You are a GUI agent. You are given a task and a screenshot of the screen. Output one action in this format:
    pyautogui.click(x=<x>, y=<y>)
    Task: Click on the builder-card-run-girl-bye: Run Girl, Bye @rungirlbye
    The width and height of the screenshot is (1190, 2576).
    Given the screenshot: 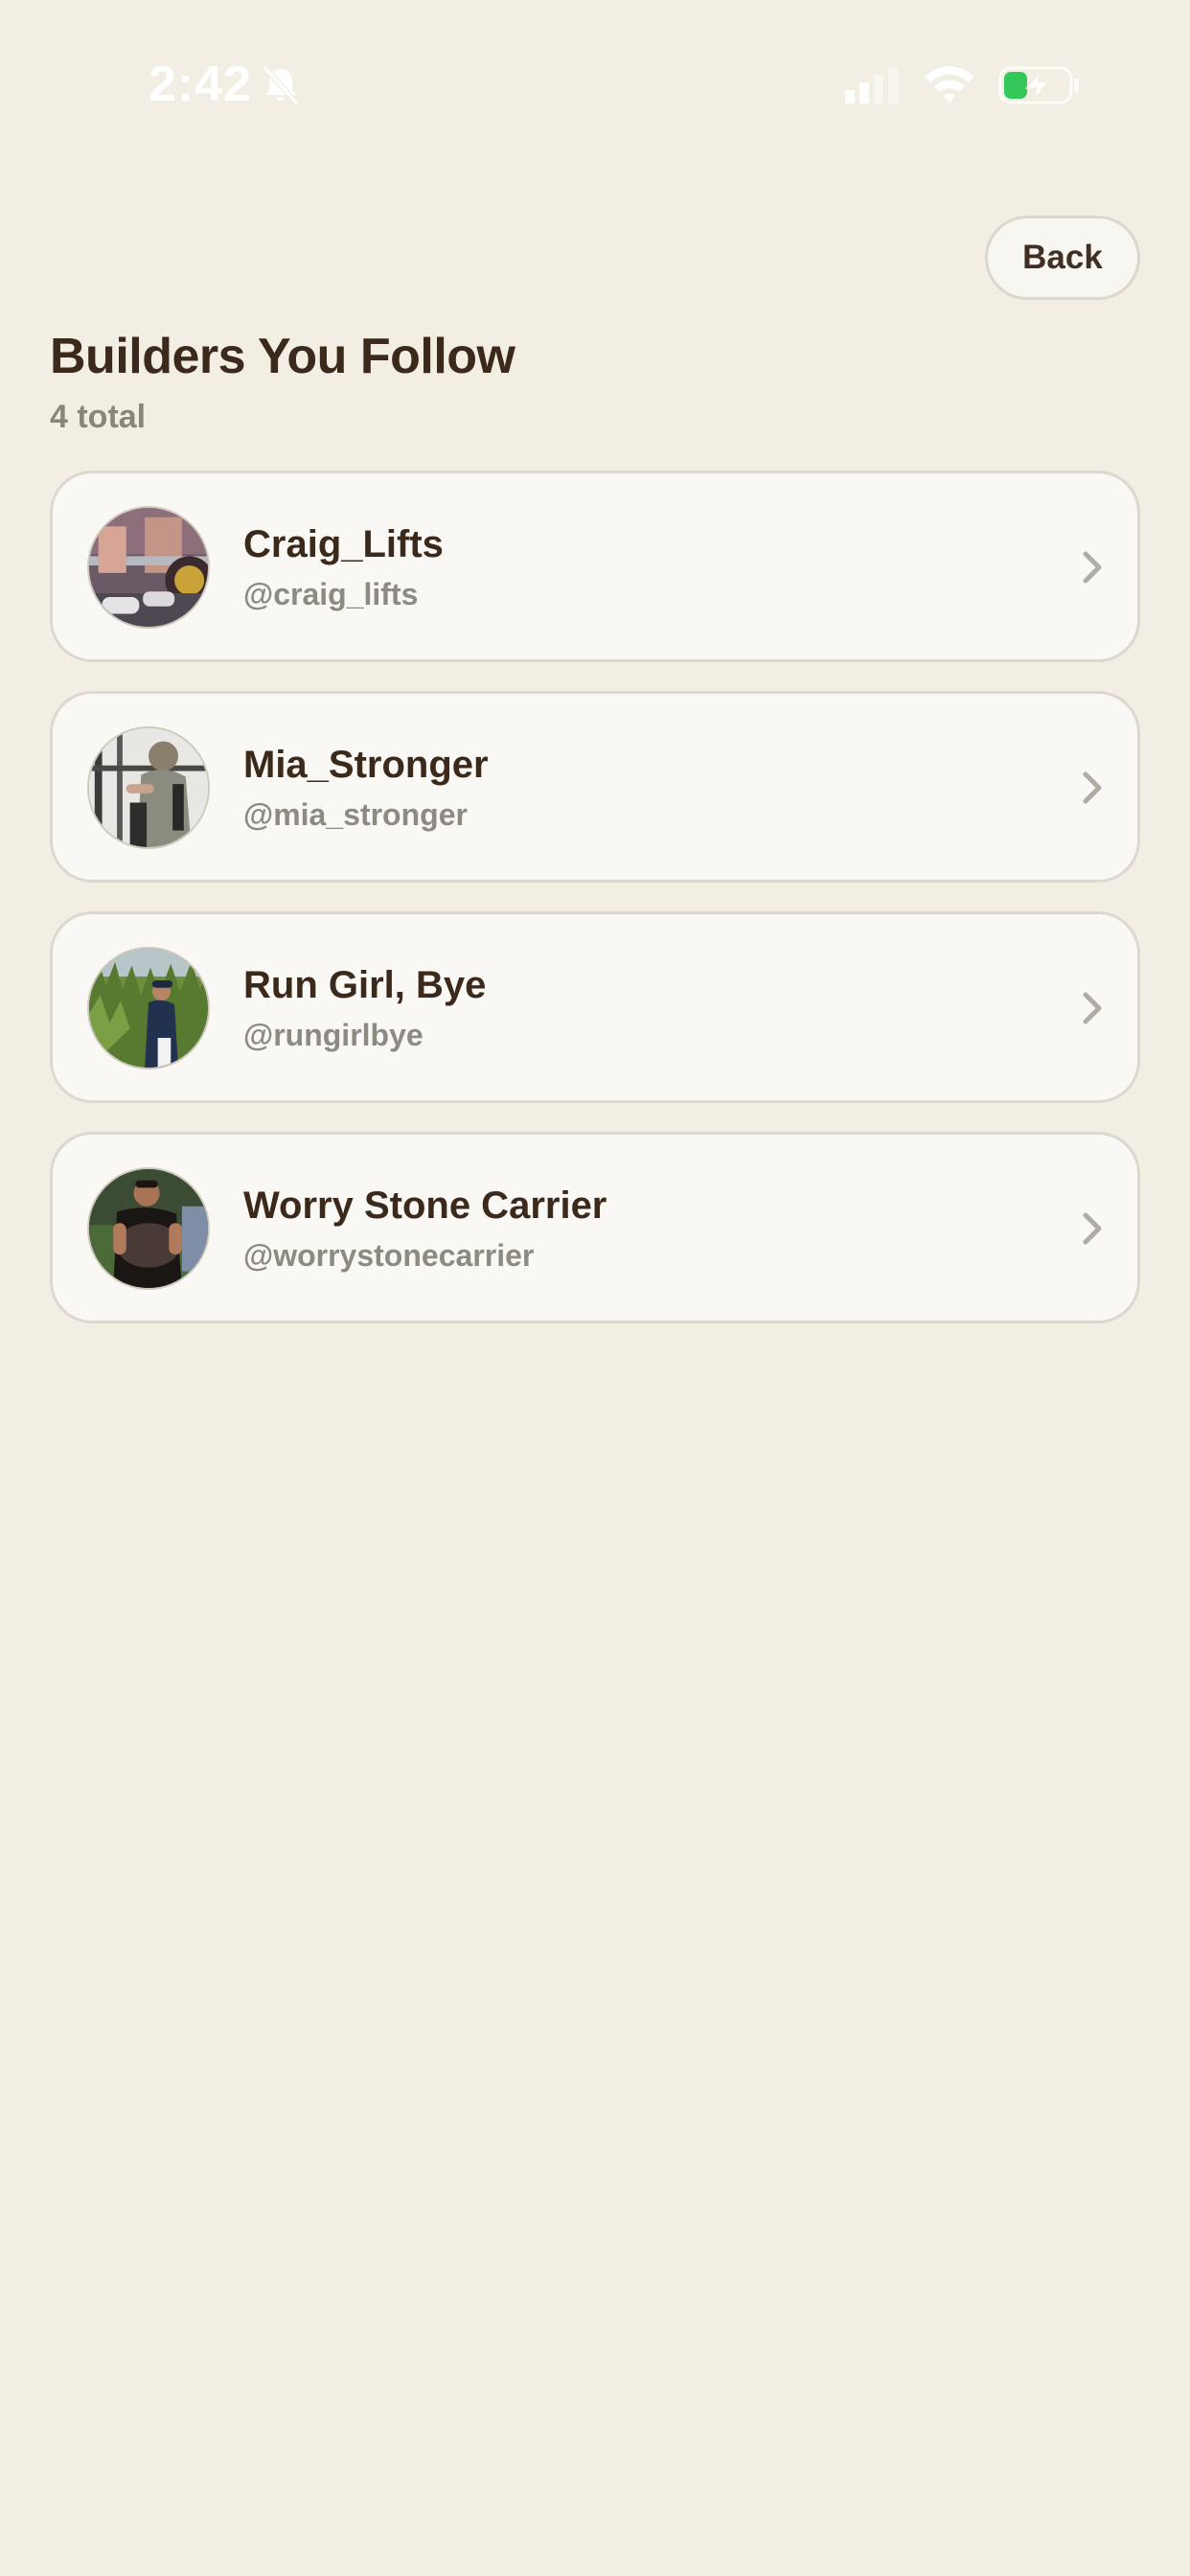 What is the action you would take?
    pyautogui.click(x=595, y=1007)
    